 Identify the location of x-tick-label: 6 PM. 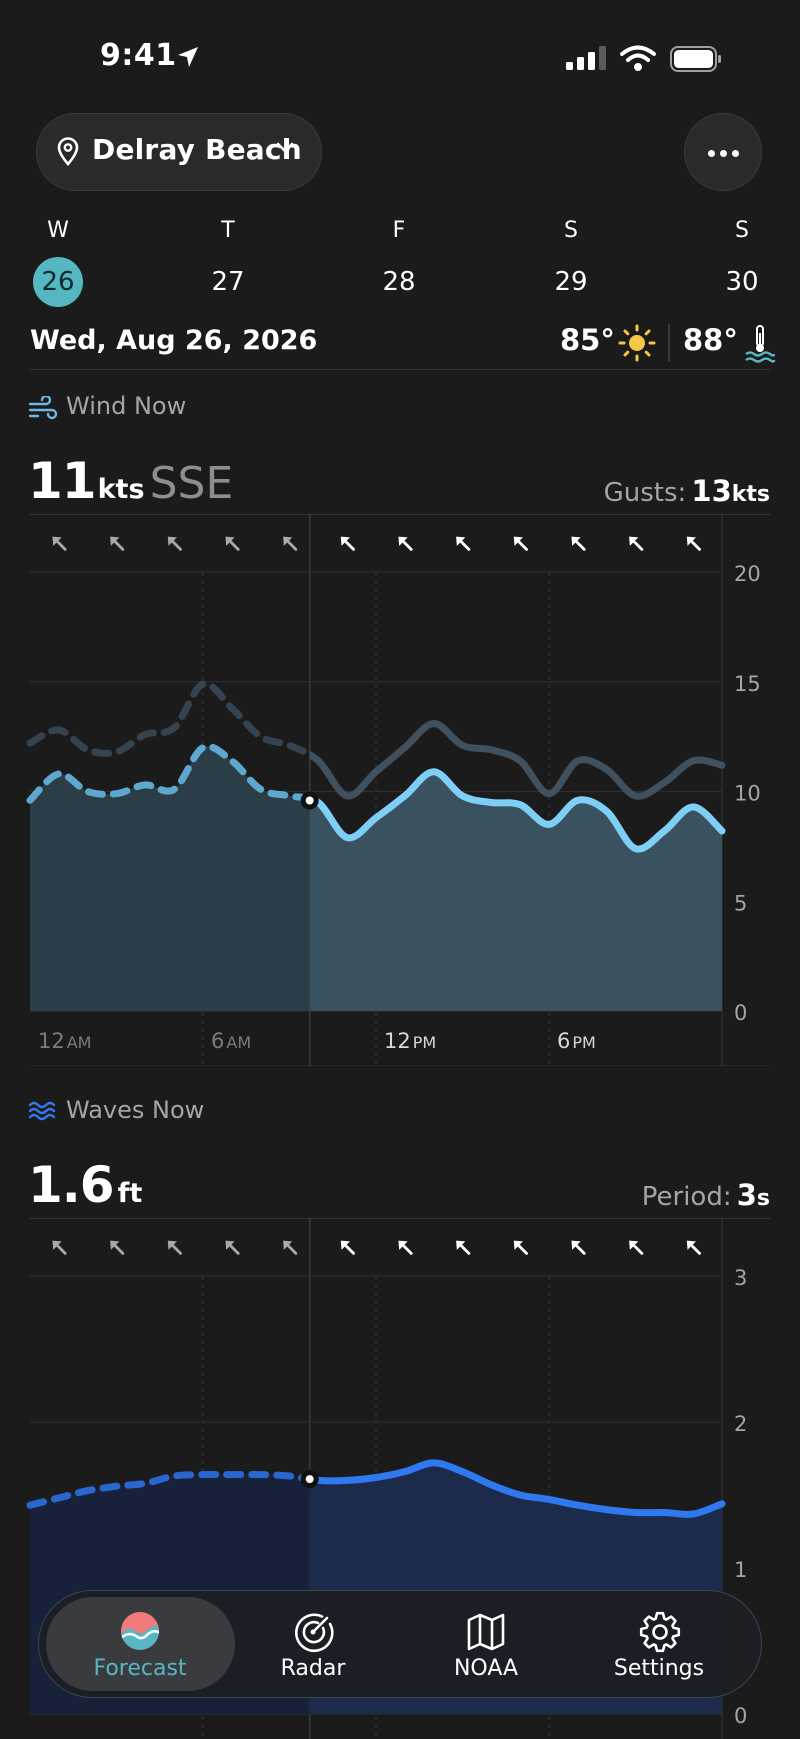
(576, 1041).